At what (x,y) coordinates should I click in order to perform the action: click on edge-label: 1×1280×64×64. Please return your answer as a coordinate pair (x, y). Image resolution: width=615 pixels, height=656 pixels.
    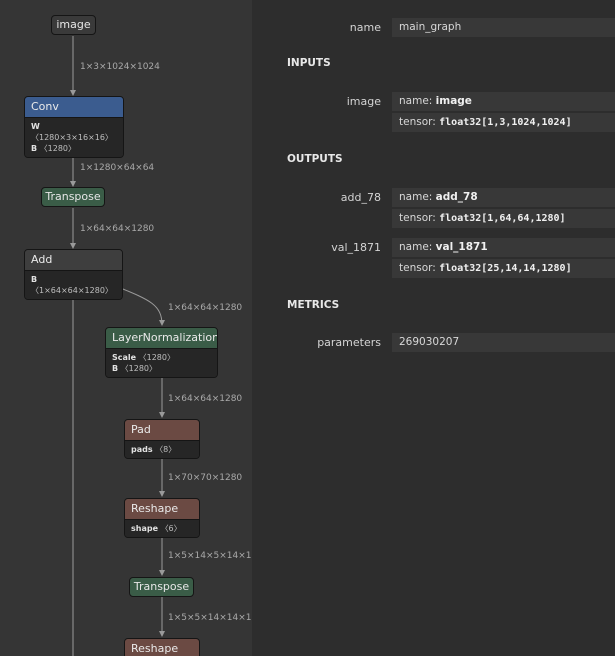
    Looking at the image, I should click on (117, 168).